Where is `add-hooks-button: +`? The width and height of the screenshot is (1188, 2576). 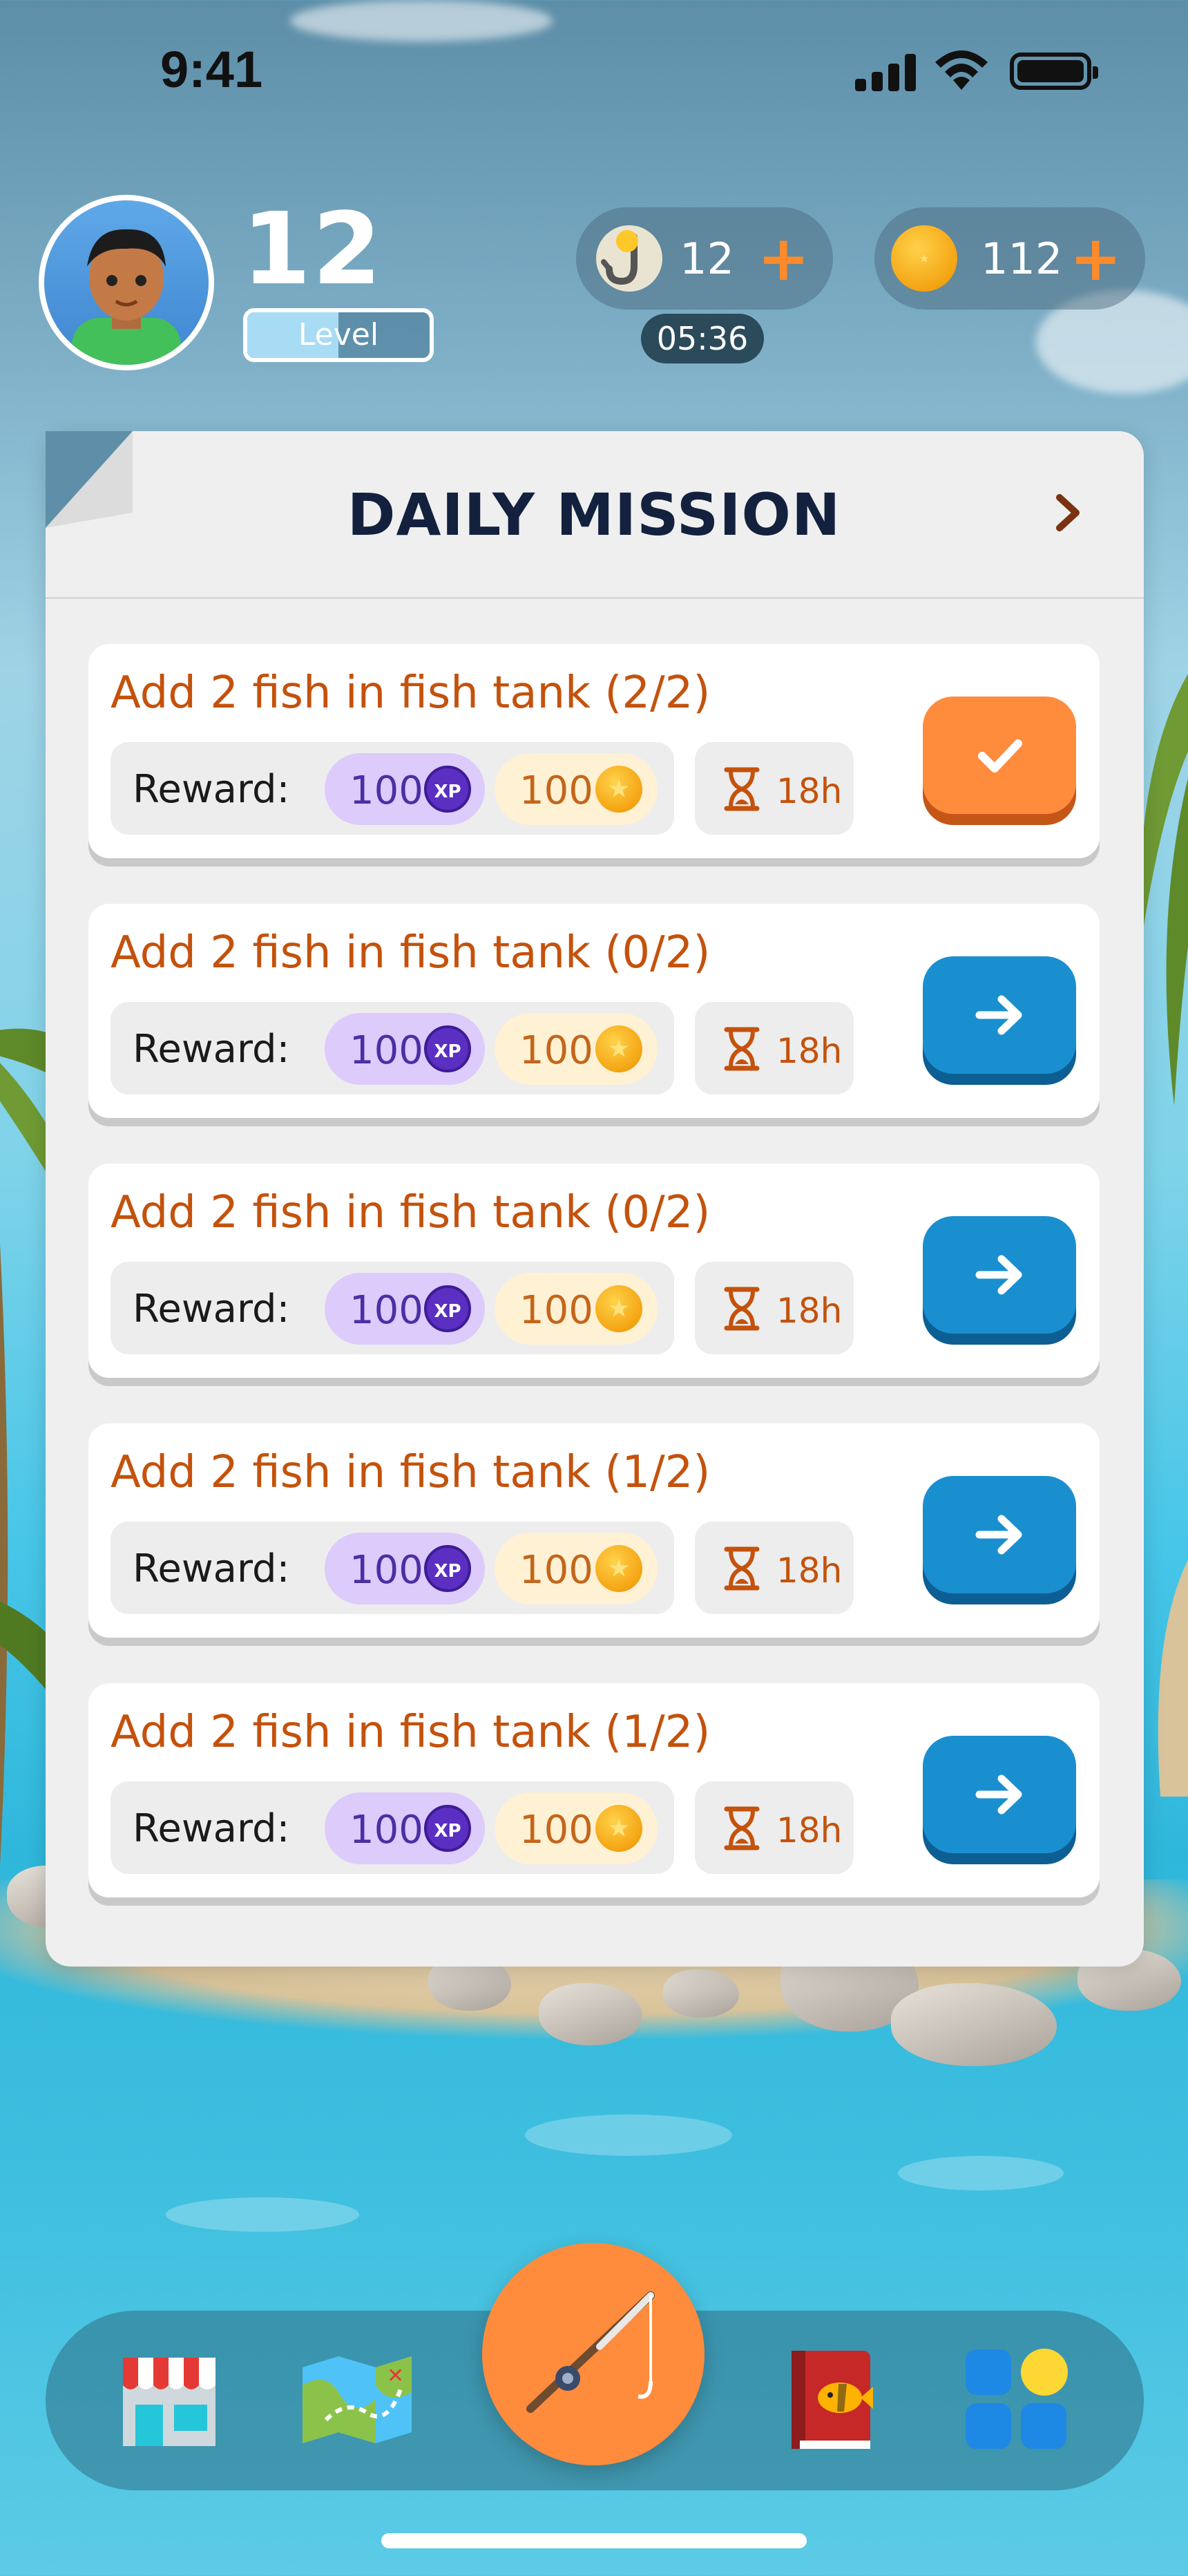
add-hooks-button: + is located at coordinates (784, 258).